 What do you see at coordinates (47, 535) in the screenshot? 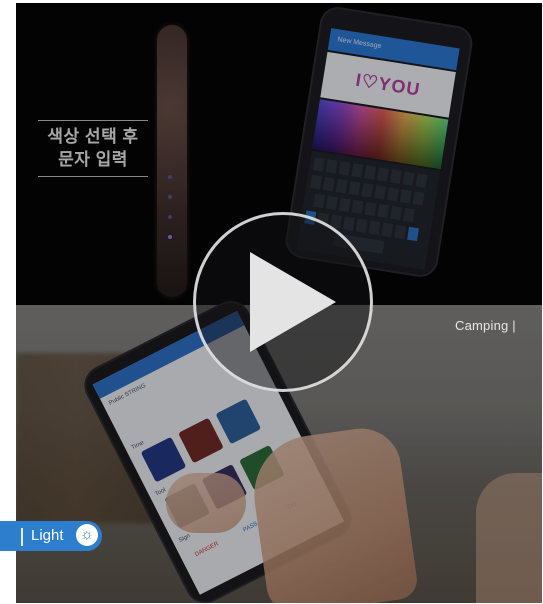
I see `light-label: Light` at bounding box center [47, 535].